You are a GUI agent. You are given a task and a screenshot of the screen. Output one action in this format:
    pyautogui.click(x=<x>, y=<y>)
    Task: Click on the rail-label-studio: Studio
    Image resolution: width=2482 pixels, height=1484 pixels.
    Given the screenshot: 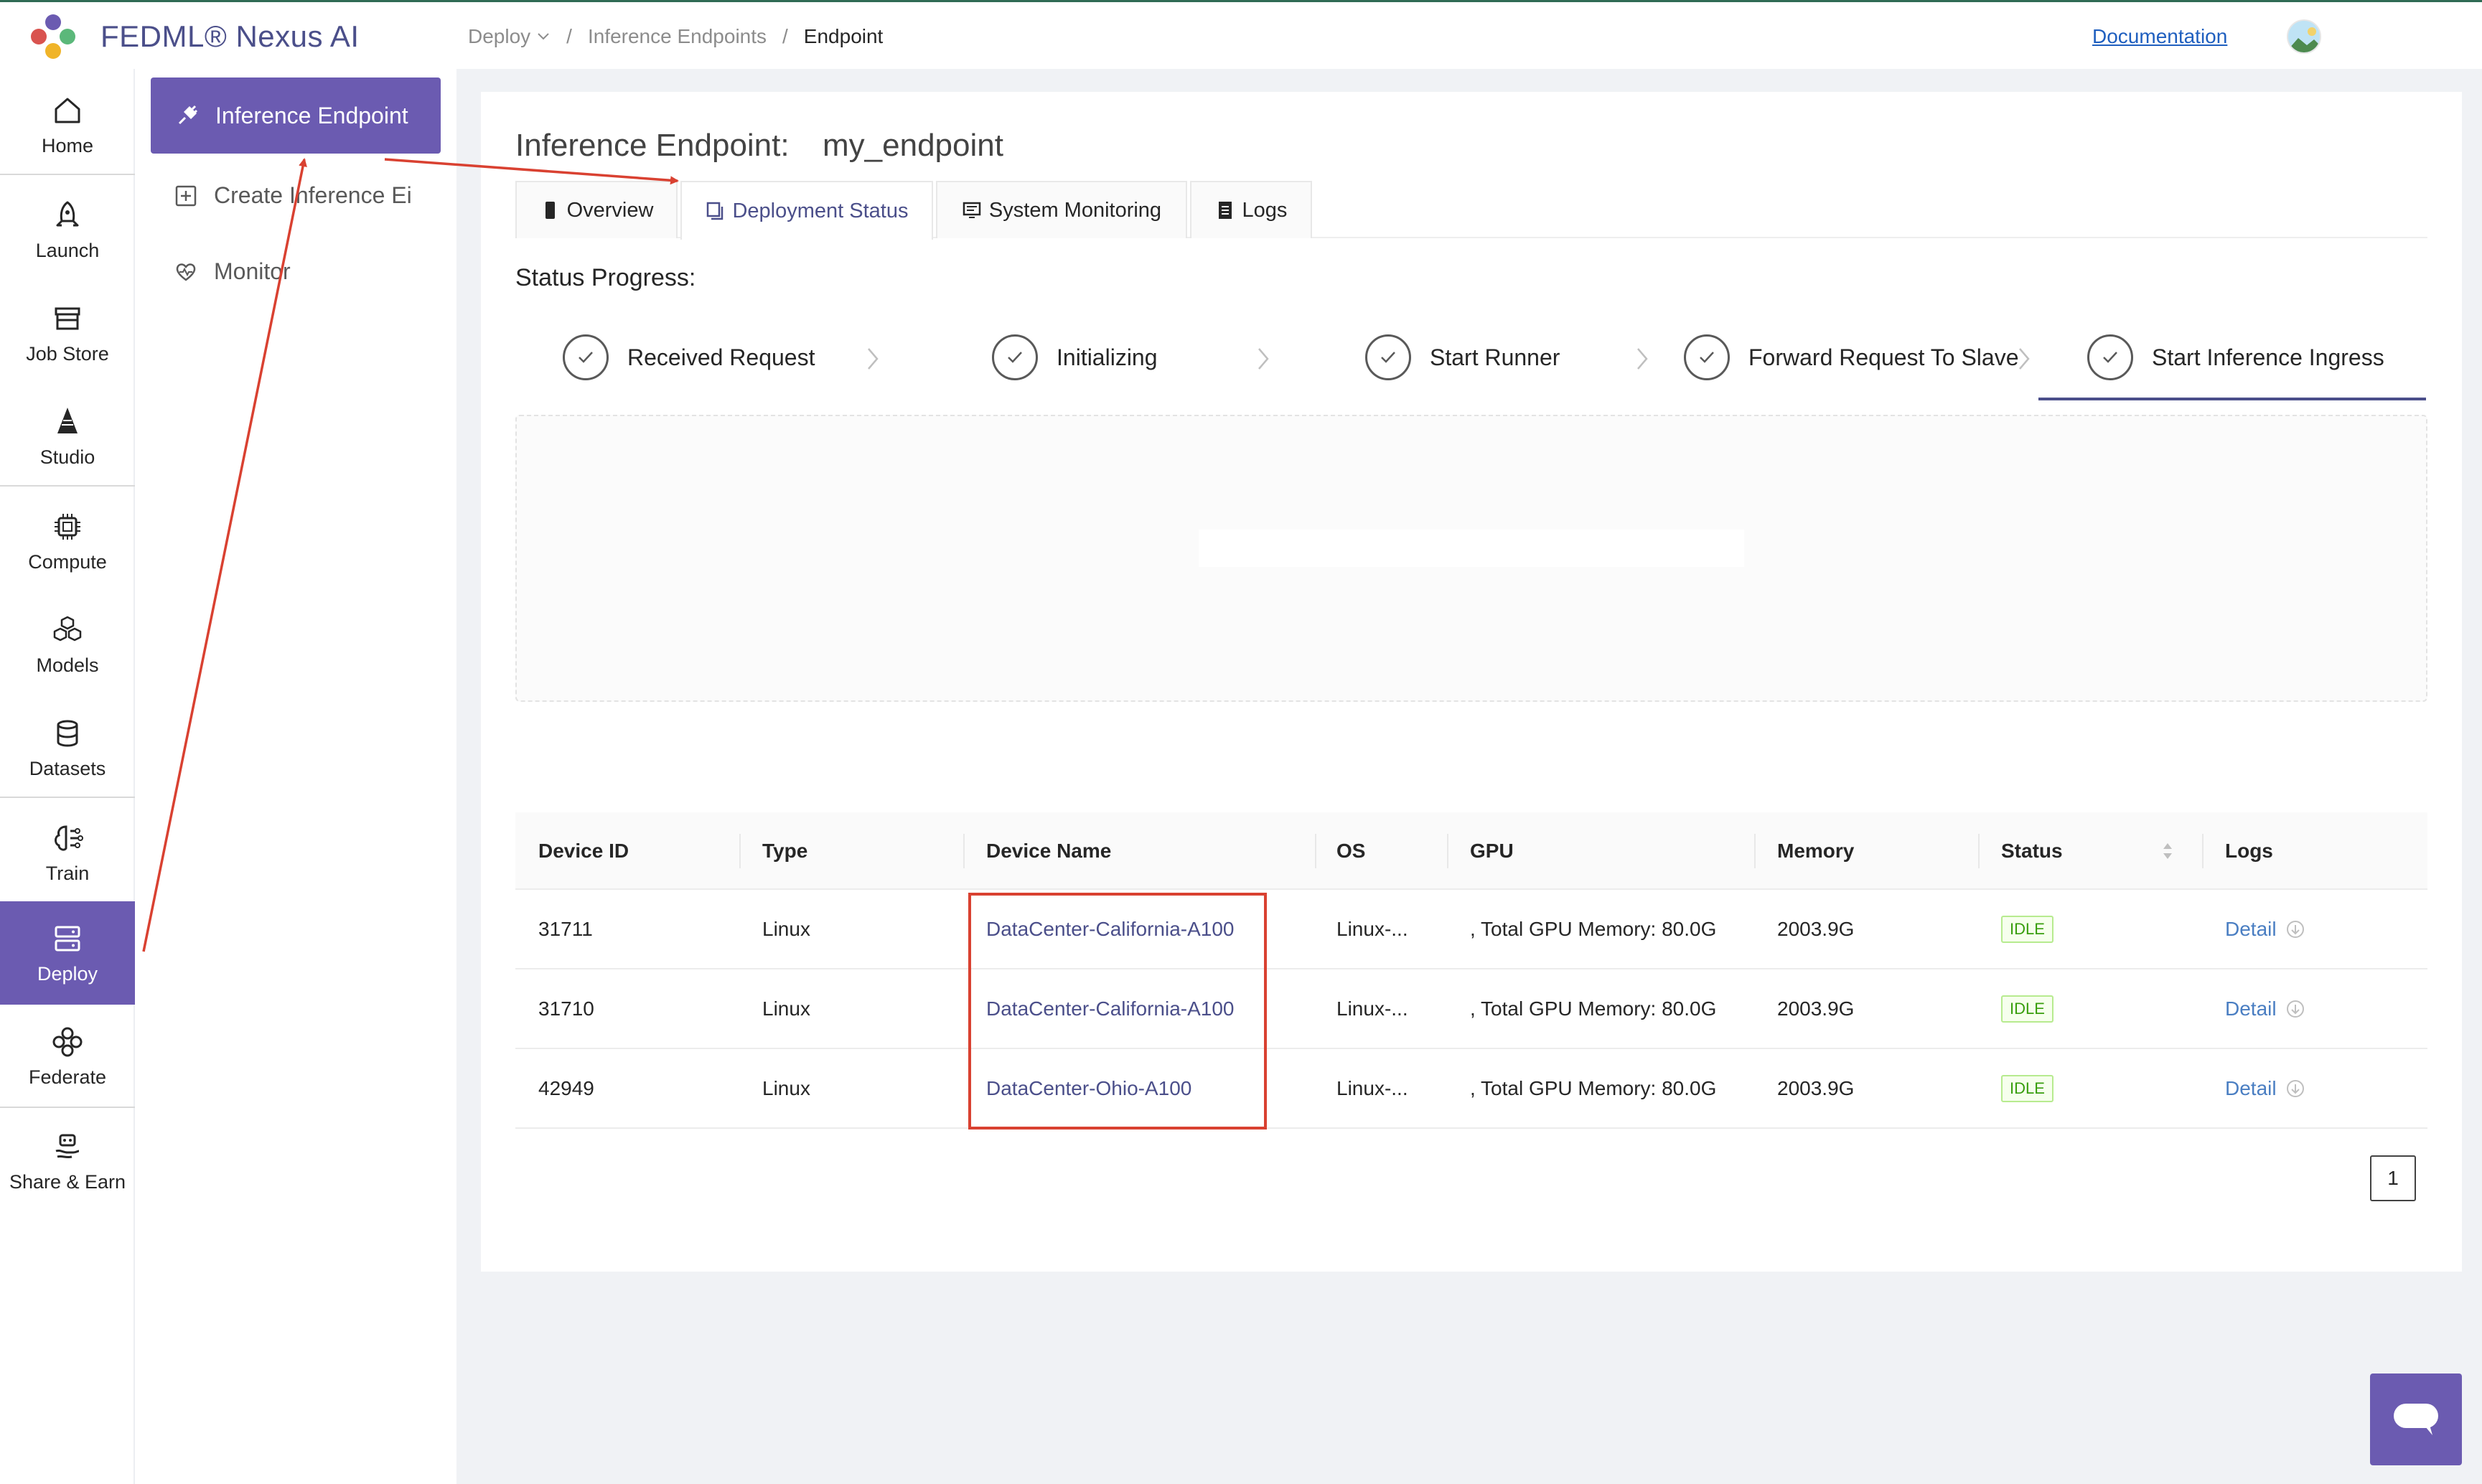 What is the action you would take?
    pyautogui.click(x=67, y=457)
    